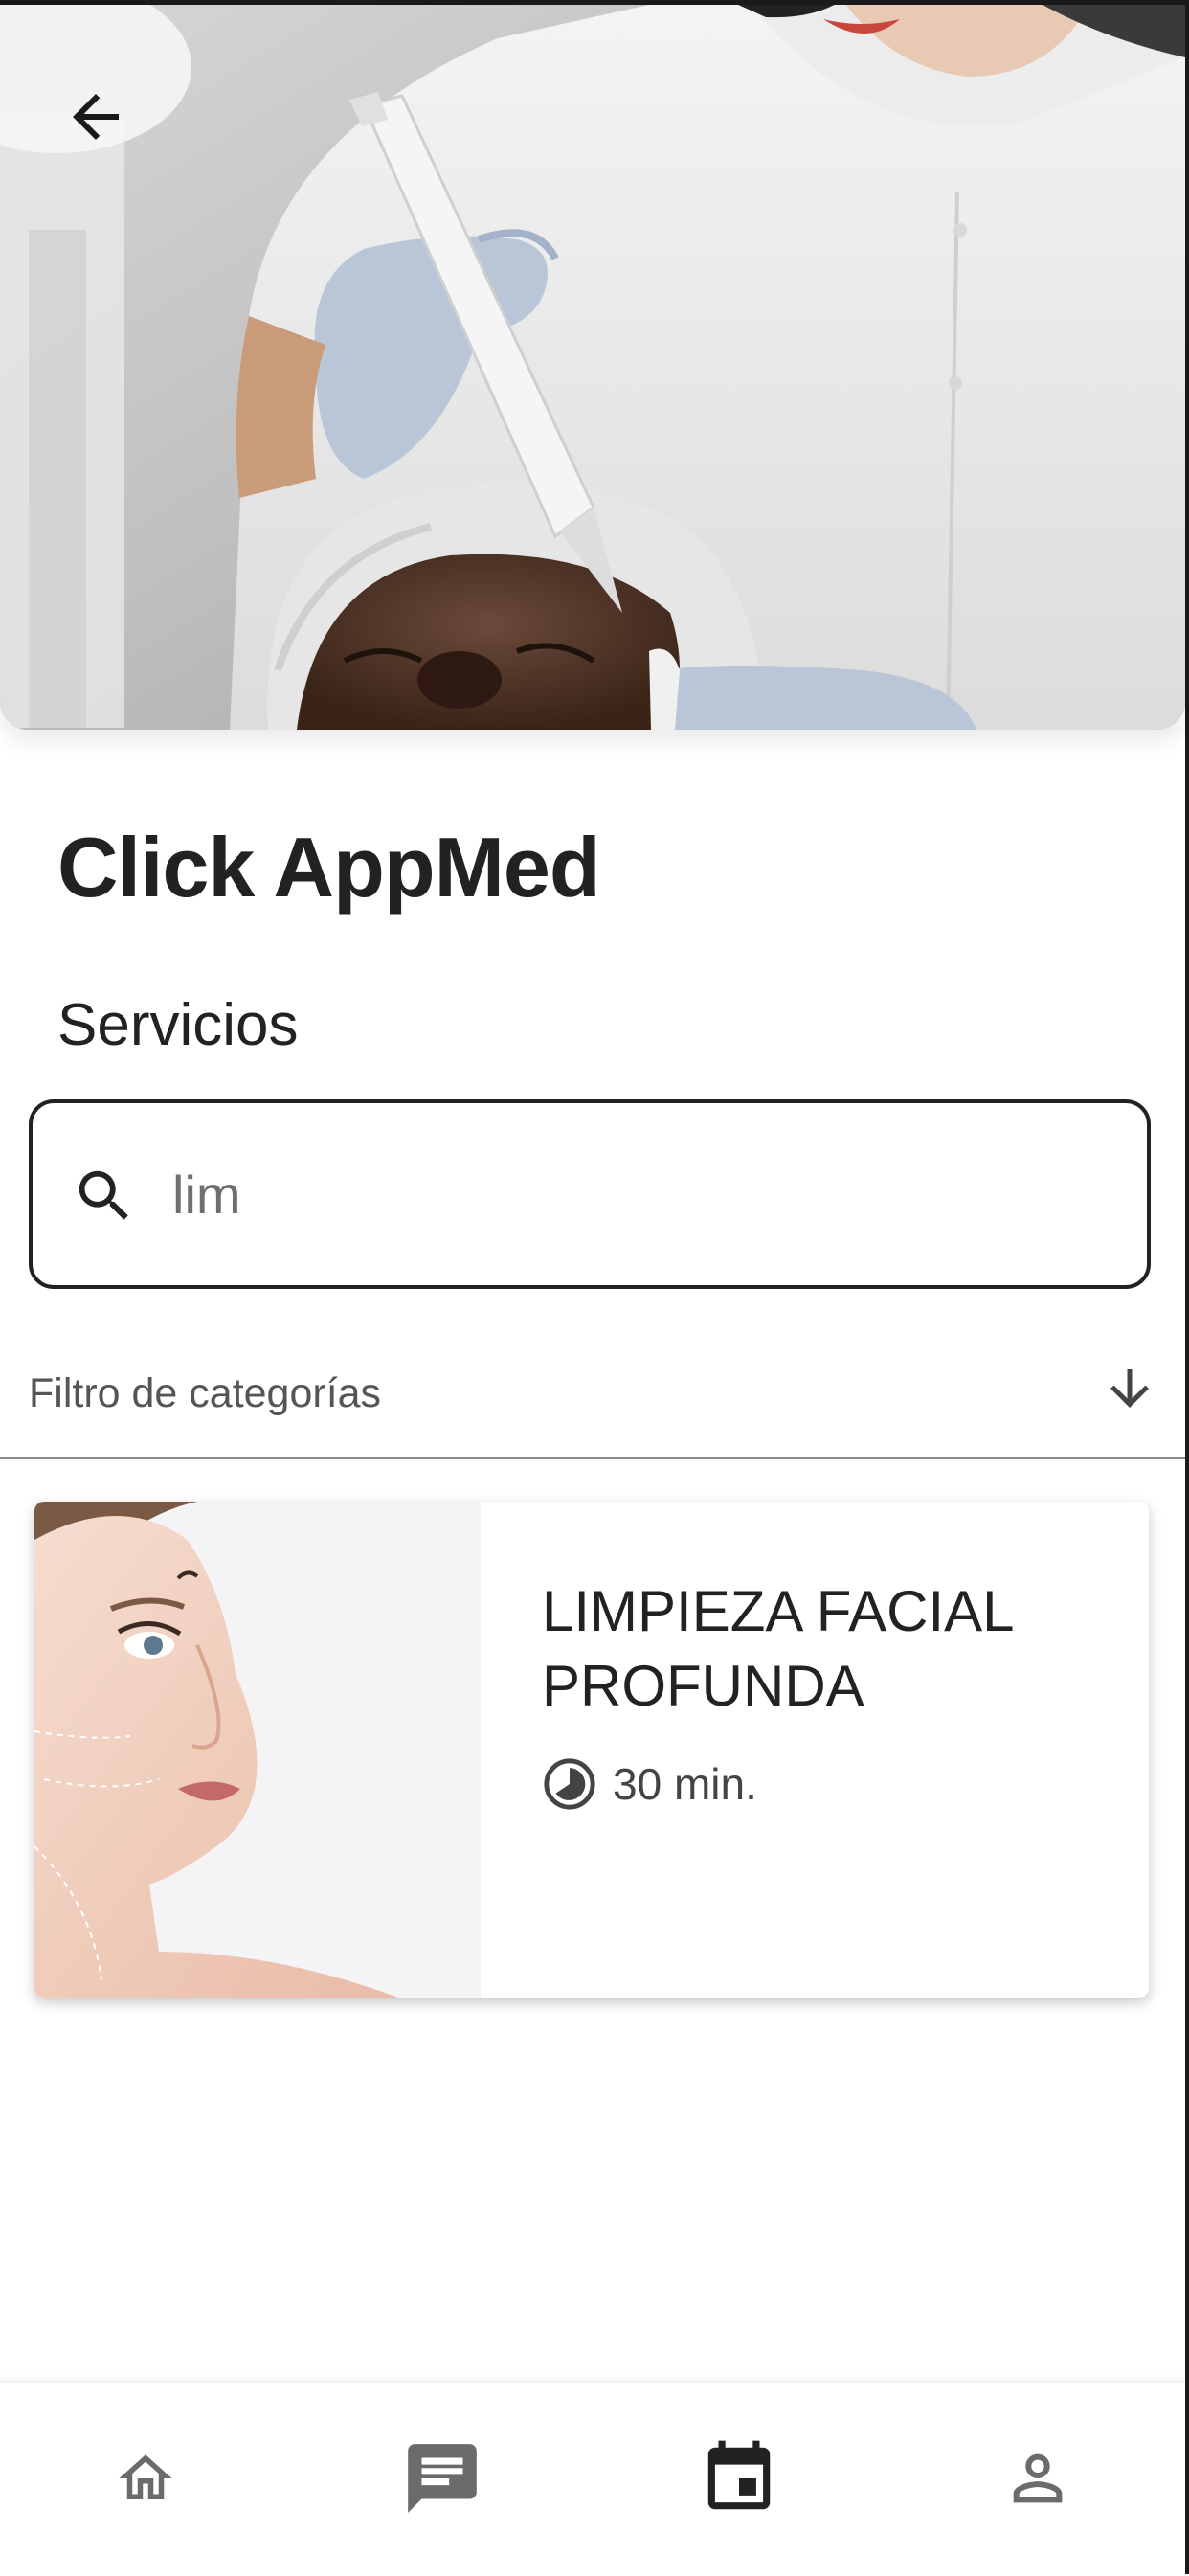 The height and width of the screenshot is (2576, 1189). I want to click on profile-icon, so click(1038, 2478).